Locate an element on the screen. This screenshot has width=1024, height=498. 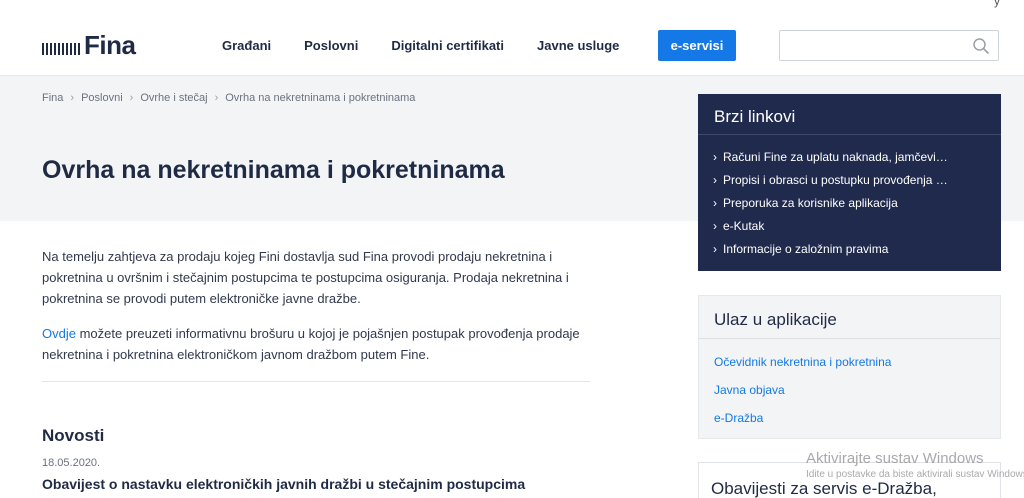
news-date: 18.05.2020. is located at coordinates (71, 463).